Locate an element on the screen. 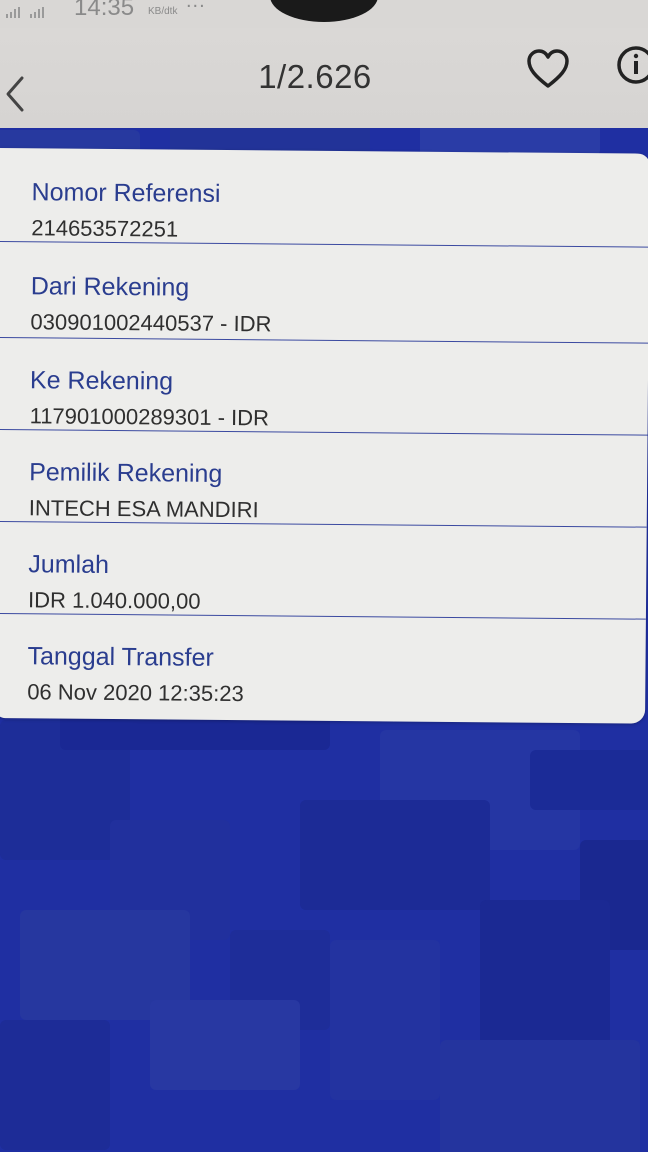 Image resolution: width=648 pixels, height=1152 pixels. detail-row-from-account: Dari Rekening 030901002440537 - IDR is located at coordinates (324, 292).